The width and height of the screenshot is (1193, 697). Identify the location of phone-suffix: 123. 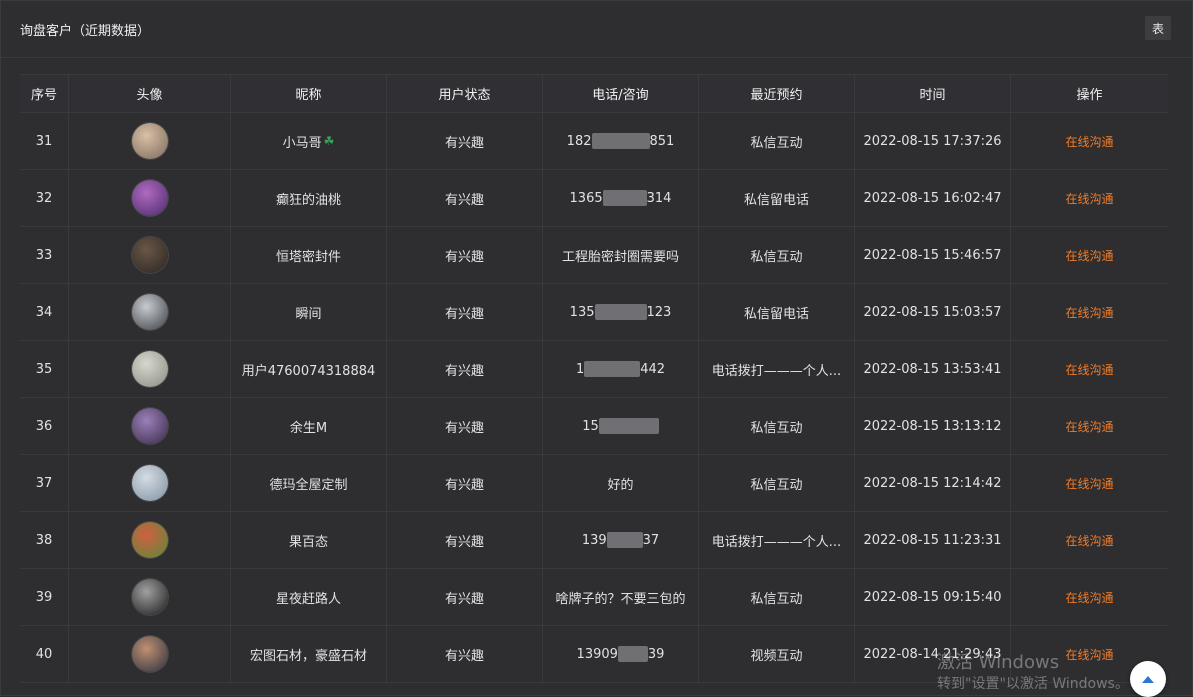
(659, 312).